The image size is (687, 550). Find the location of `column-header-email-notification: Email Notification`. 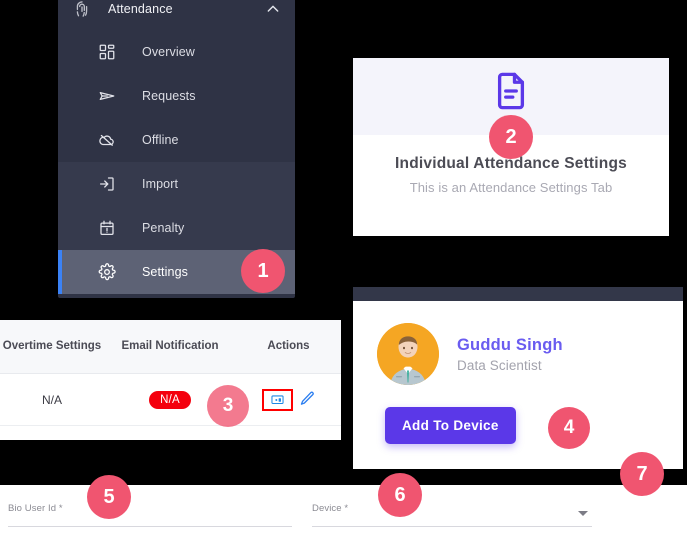

column-header-email-notification: Email Notification is located at coordinates (170, 345).